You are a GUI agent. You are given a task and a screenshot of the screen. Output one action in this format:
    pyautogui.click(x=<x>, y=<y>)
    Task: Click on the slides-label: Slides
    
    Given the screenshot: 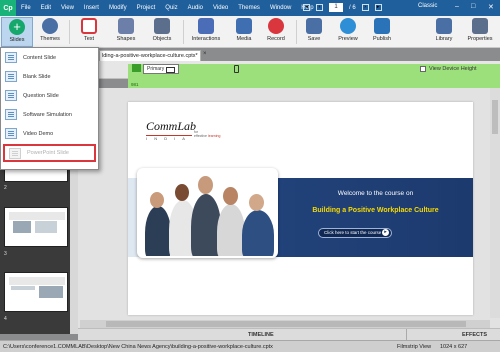 What is the action you would take?
    pyautogui.click(x=17, y=40)
    